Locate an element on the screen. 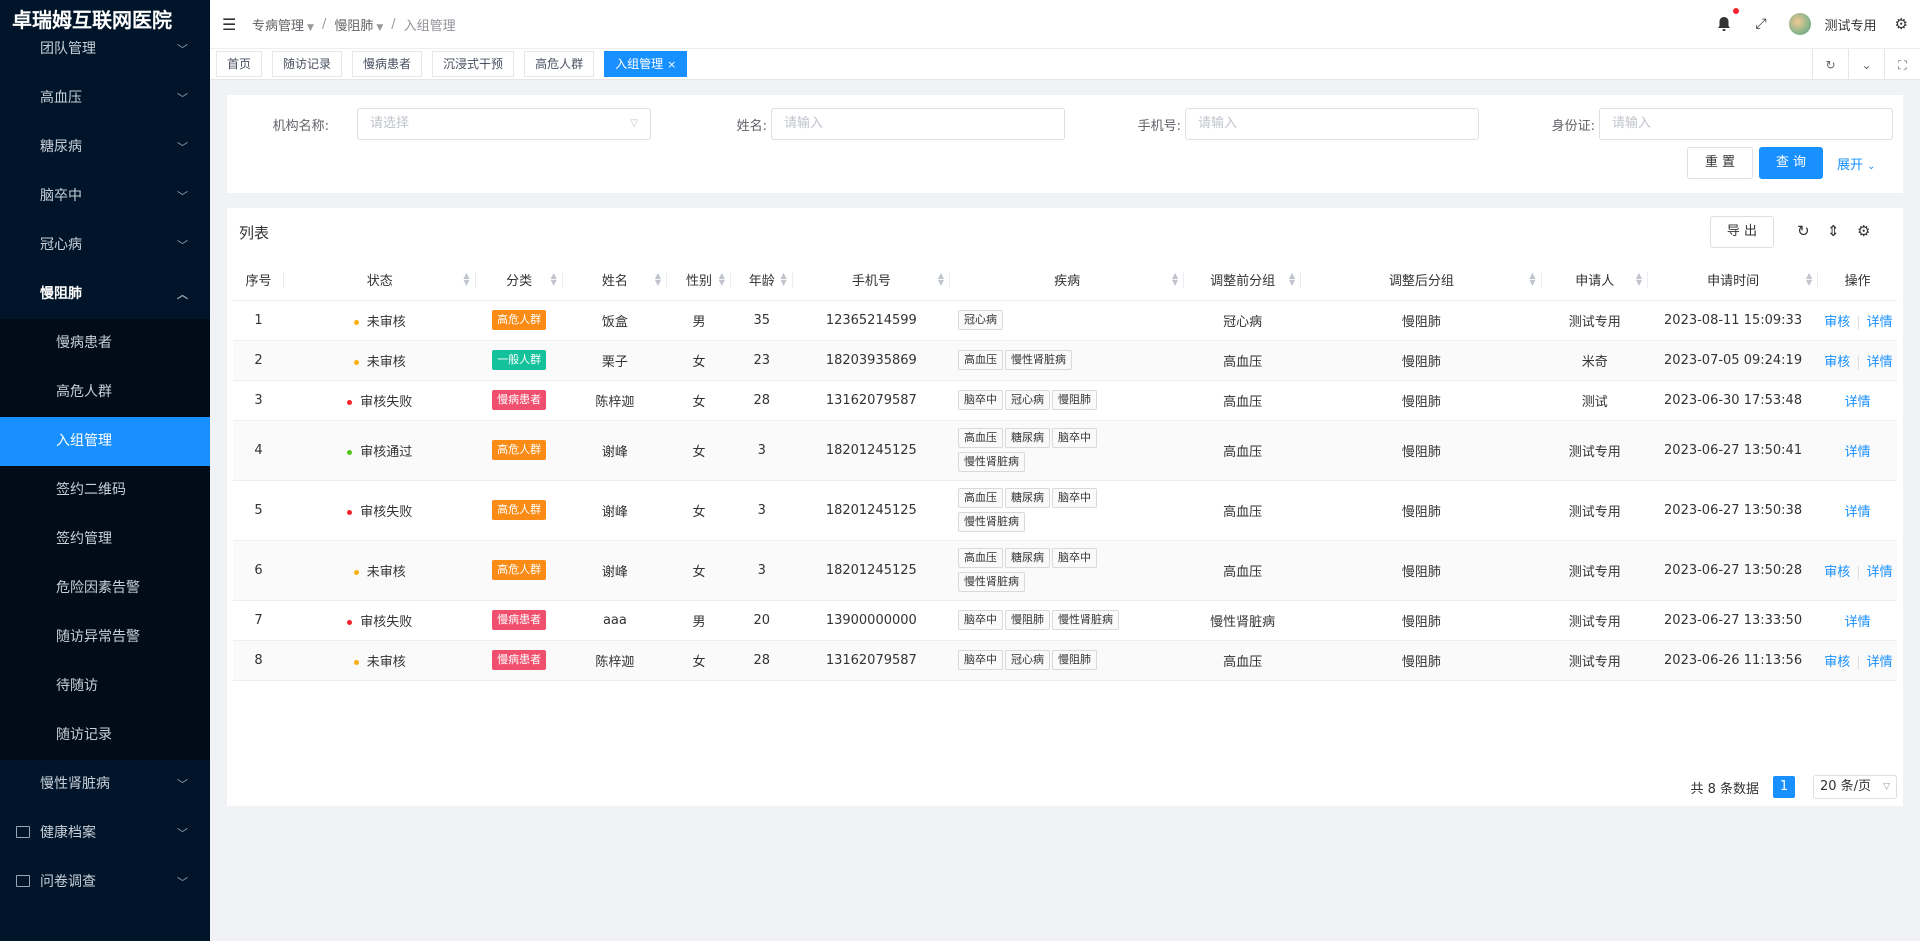 This screenshot has width=1920, height=941. sidebar-item: 签约管理 is located at coordinates (105, 539).